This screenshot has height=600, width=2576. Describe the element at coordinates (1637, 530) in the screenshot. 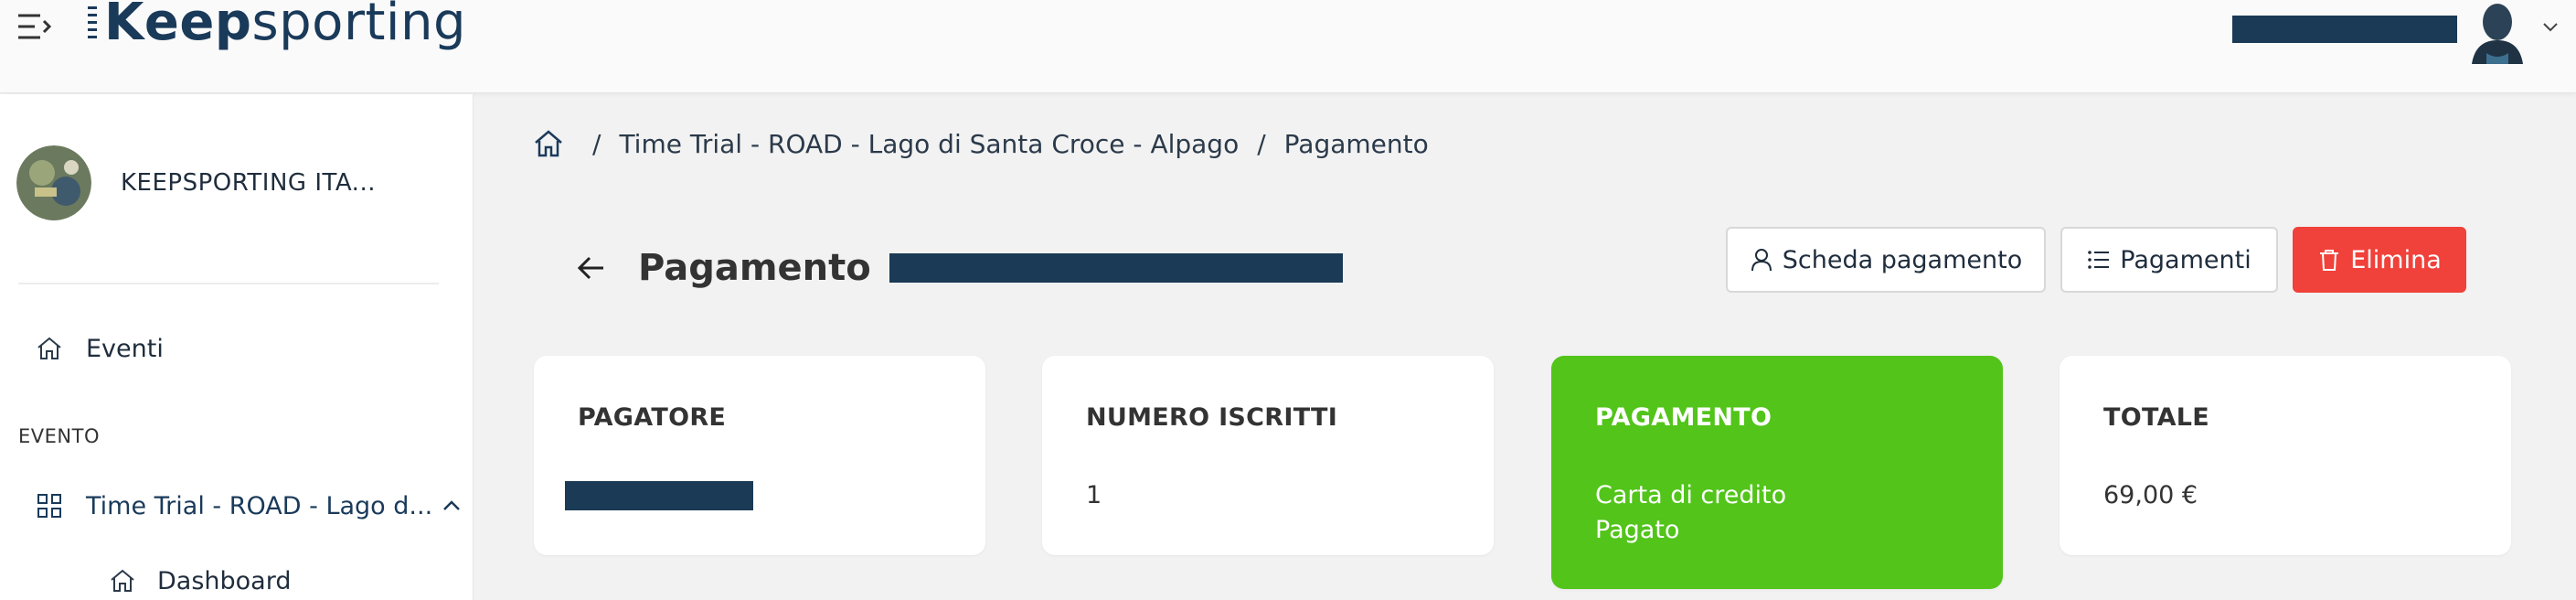

I see `payment-status: Pagato` at that location.